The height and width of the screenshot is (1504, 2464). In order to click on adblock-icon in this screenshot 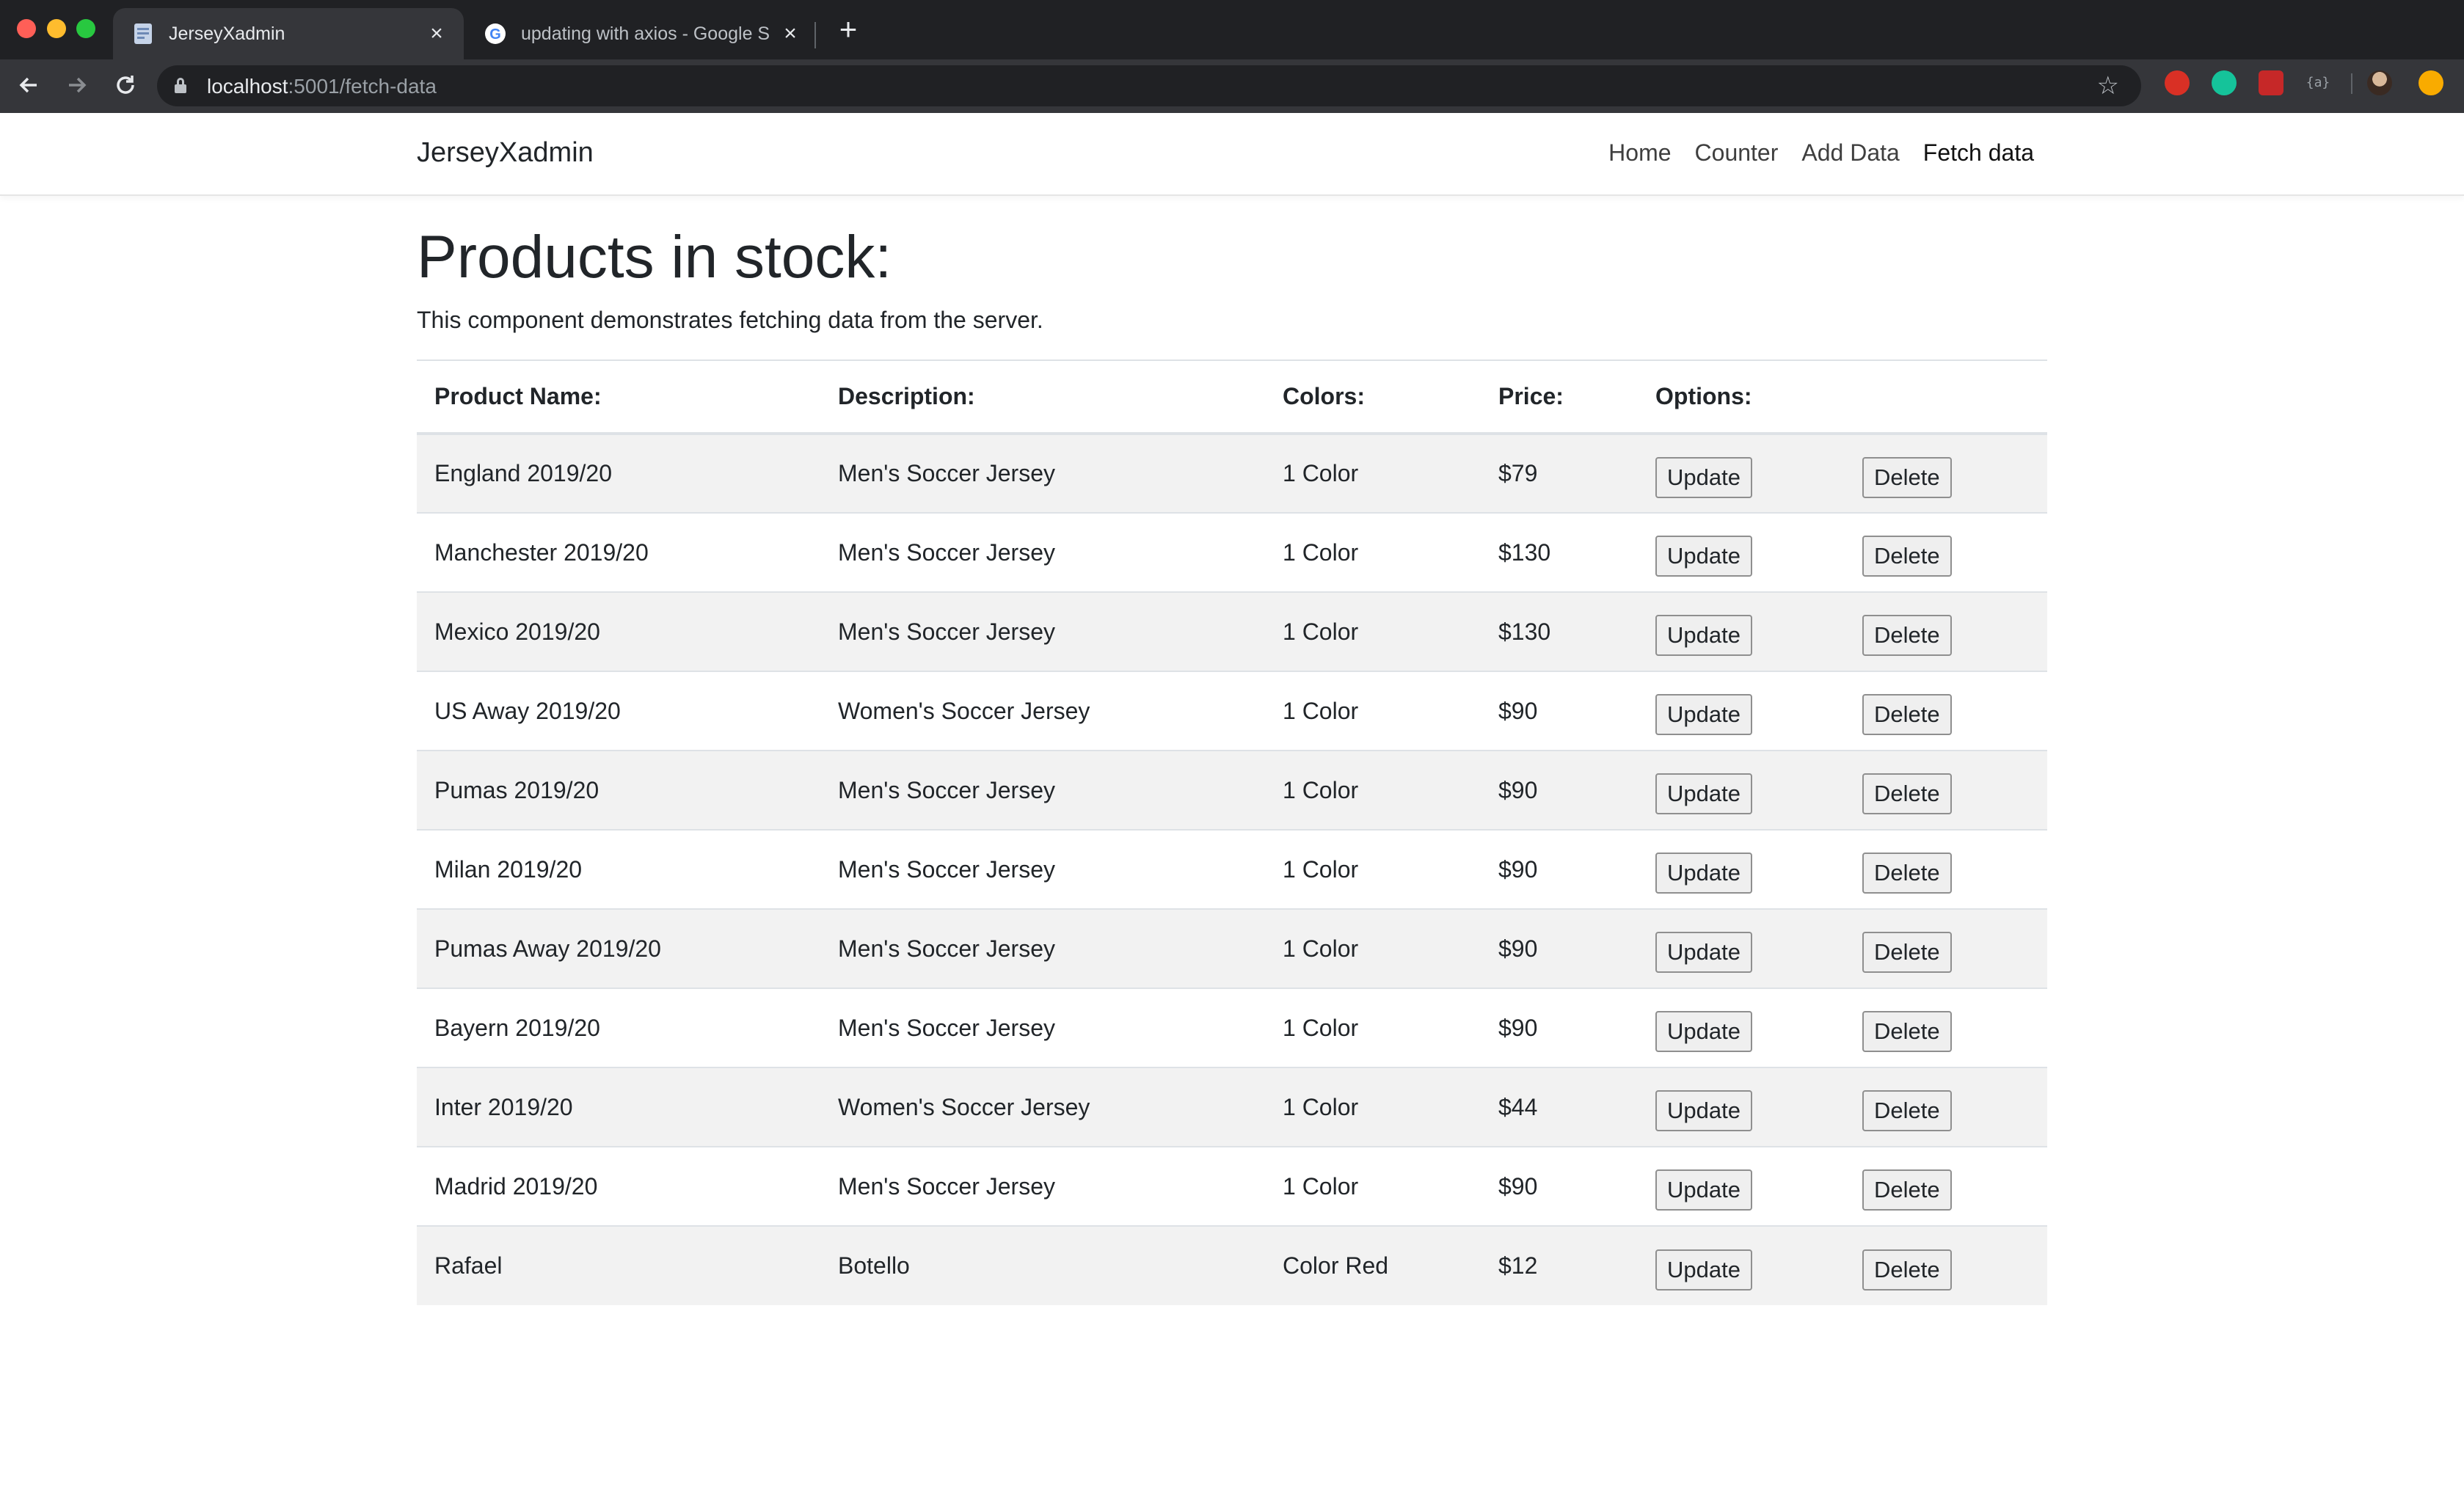, I will do `click(2177, 82)`.